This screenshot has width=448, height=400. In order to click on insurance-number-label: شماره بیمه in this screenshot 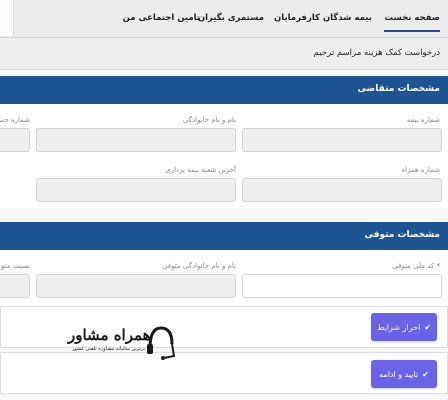, I will do `click(423, 120)`.